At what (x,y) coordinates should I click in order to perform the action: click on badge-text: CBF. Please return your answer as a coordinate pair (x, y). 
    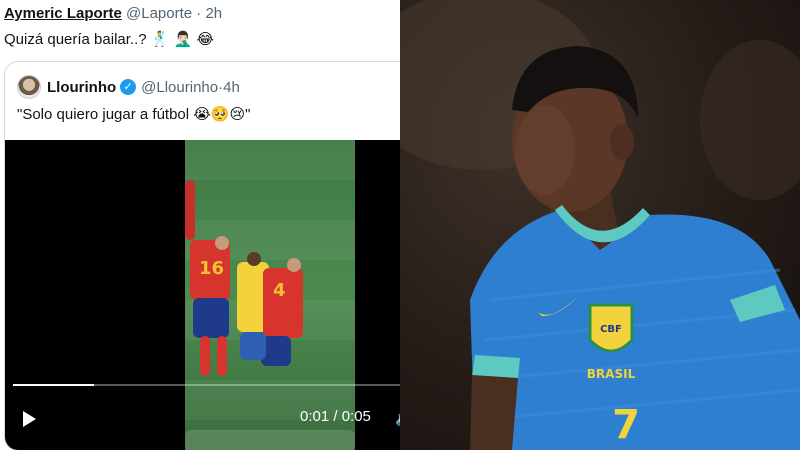
    Looking at the image, I should click on (611, 329).